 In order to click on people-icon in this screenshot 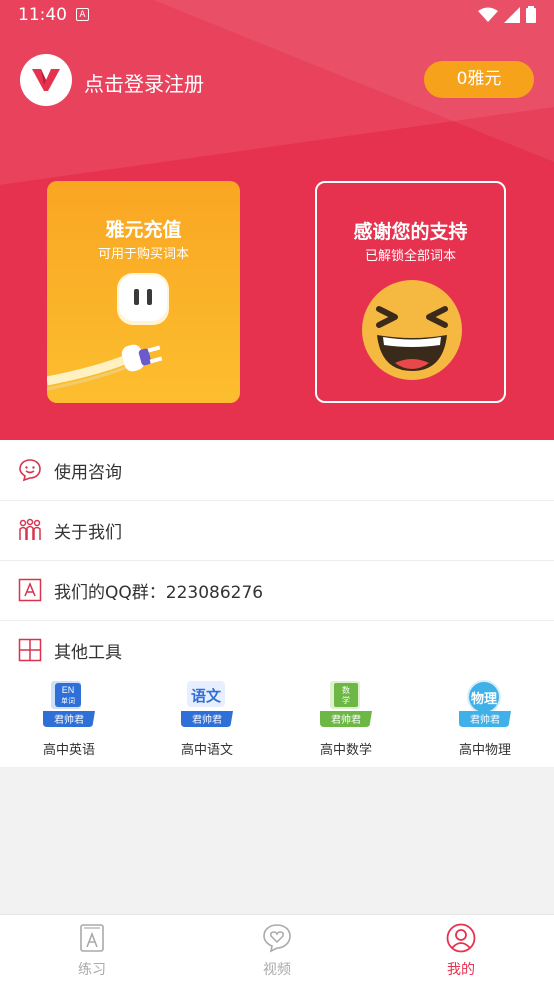, I will do `click(30, 529)`.